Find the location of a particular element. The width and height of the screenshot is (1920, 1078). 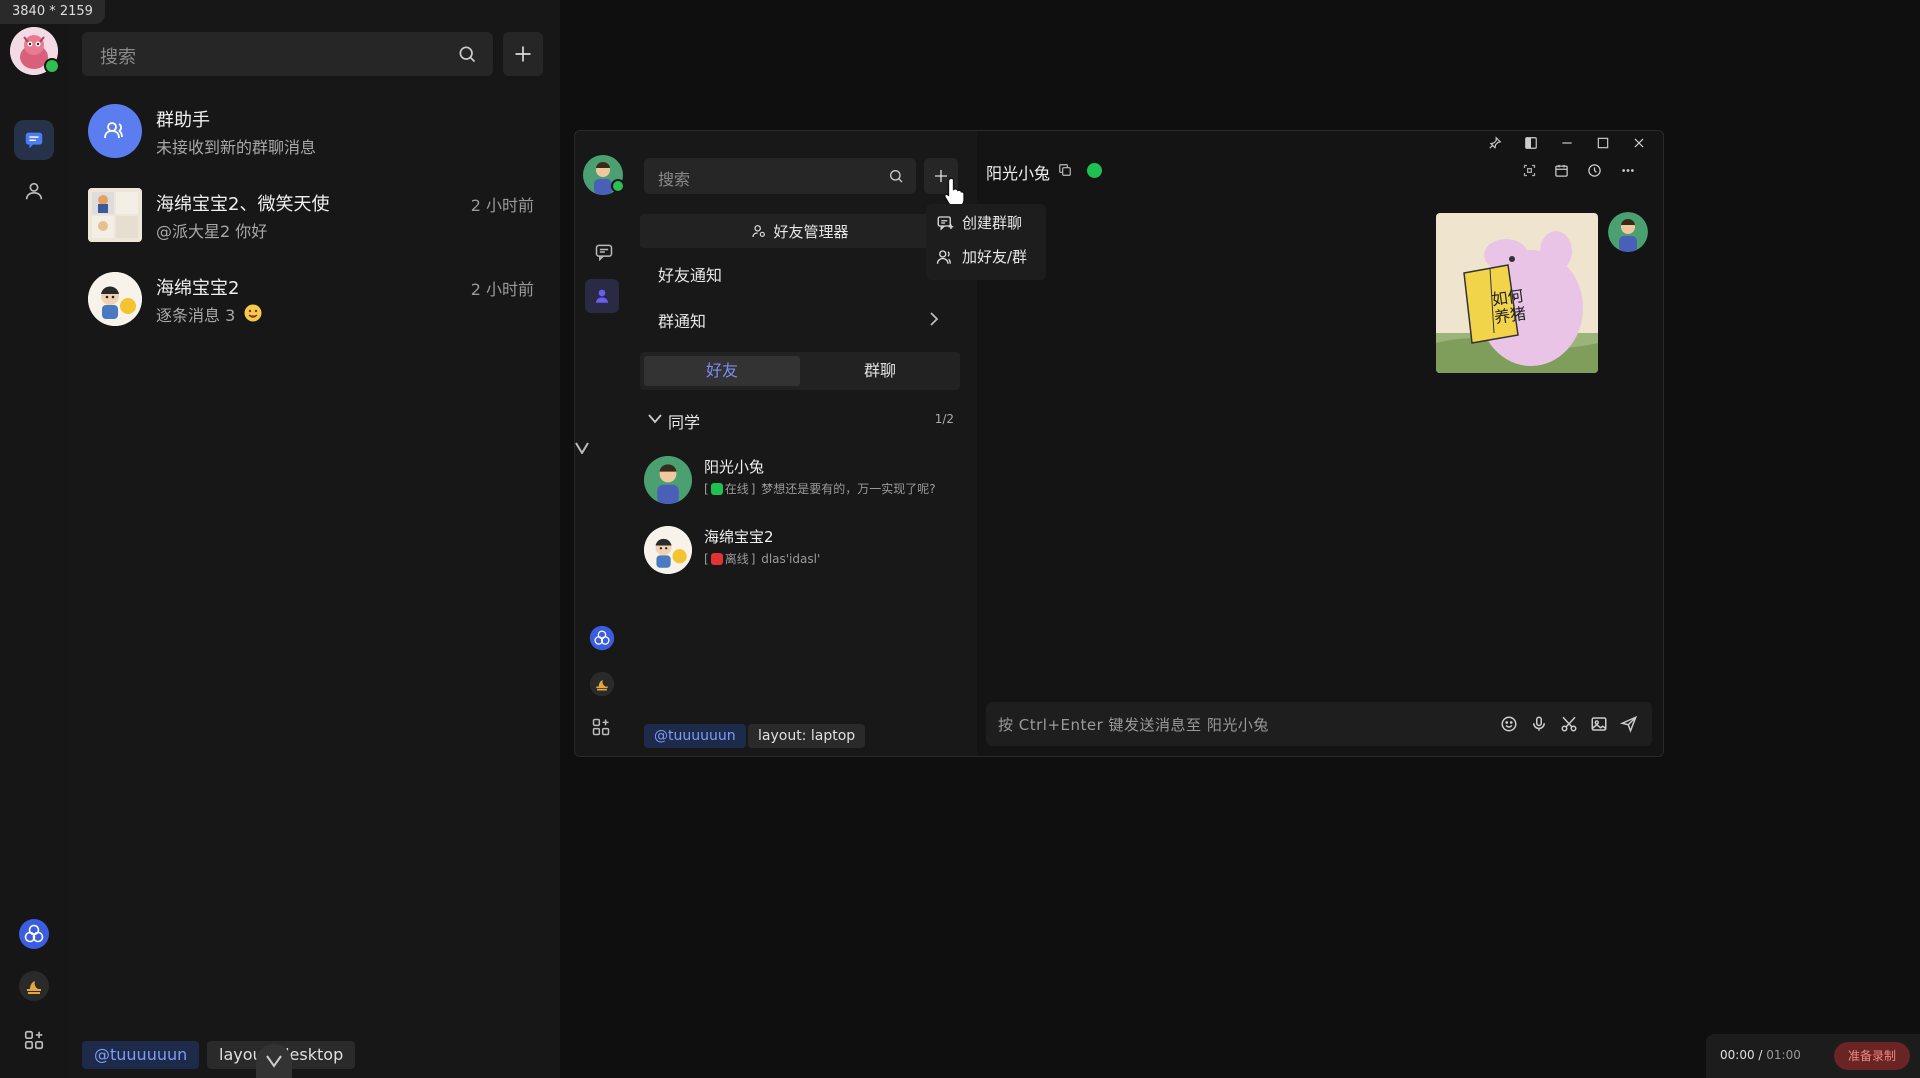

window-apps-nav is located at coordinates (601, 727).